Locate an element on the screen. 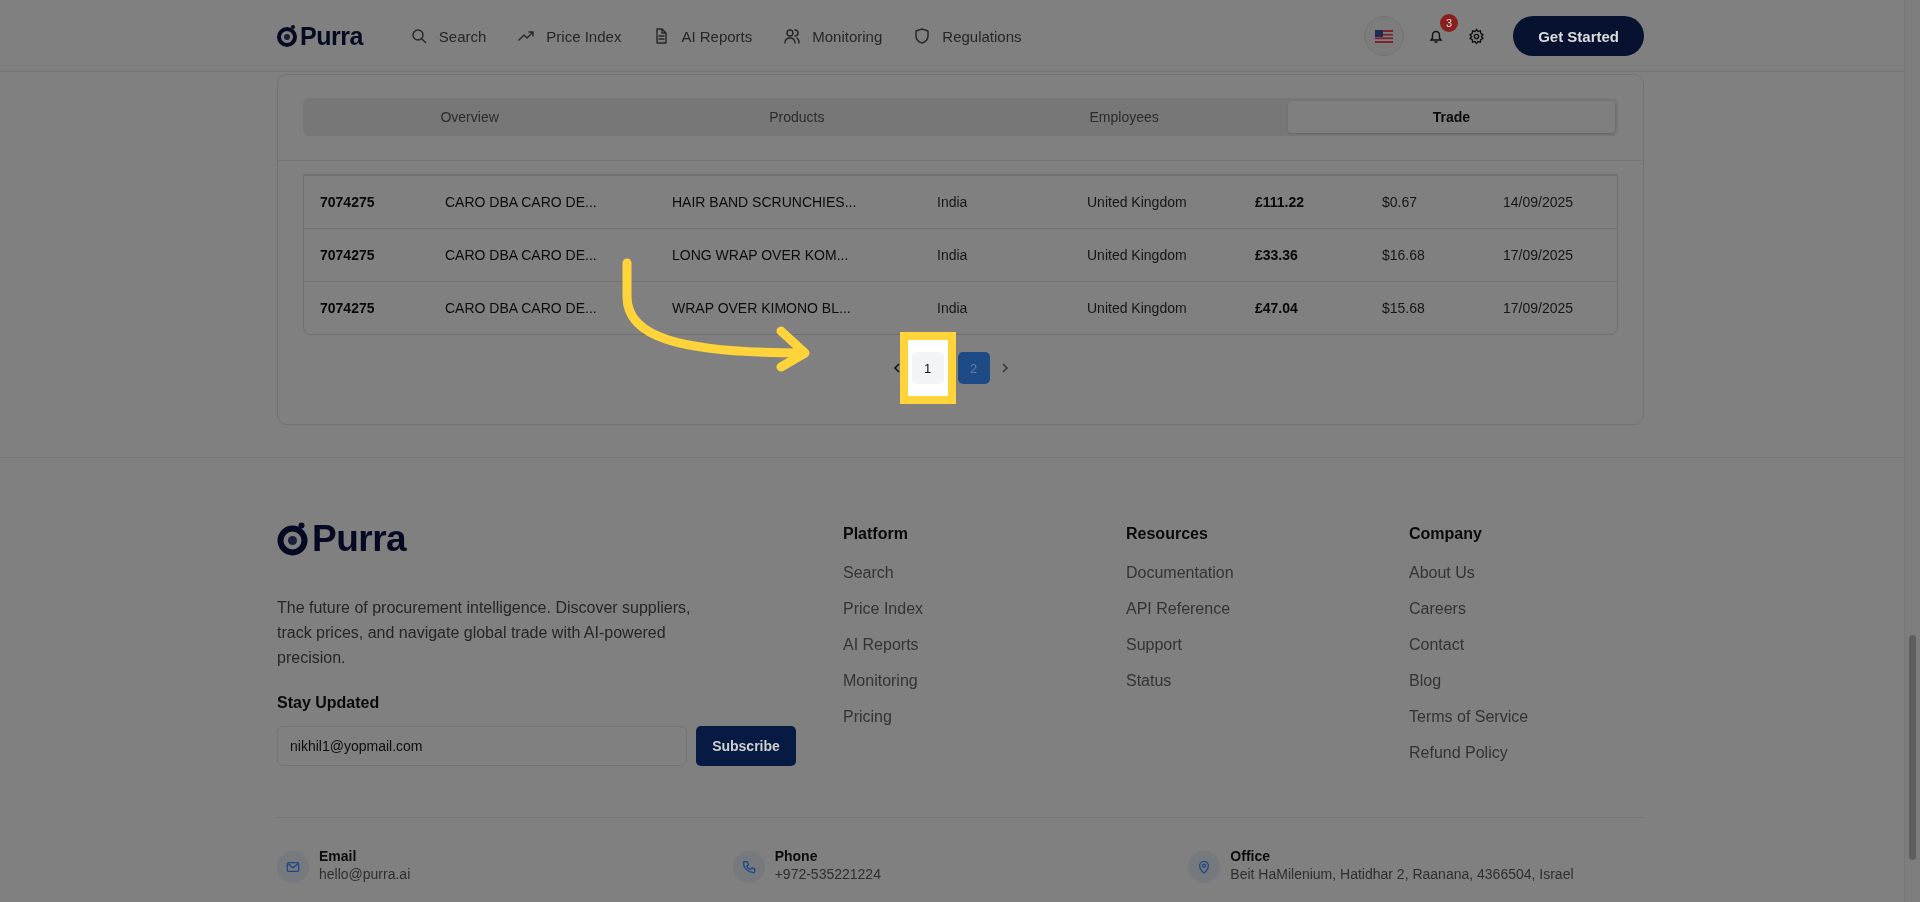 This screenshot has height=902, width=1920. search-icon is located at coordinates (418, 36).